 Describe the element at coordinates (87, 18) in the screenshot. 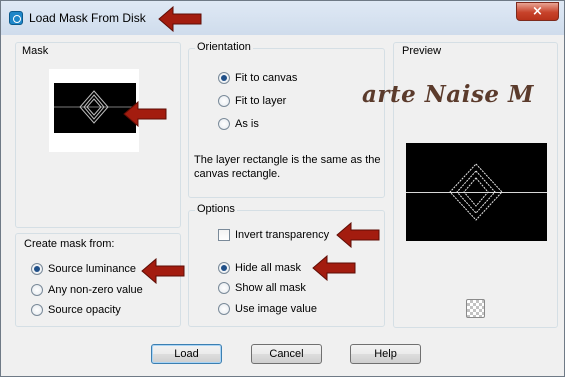

I see `window-title: Load Mask From Disk` at that location.